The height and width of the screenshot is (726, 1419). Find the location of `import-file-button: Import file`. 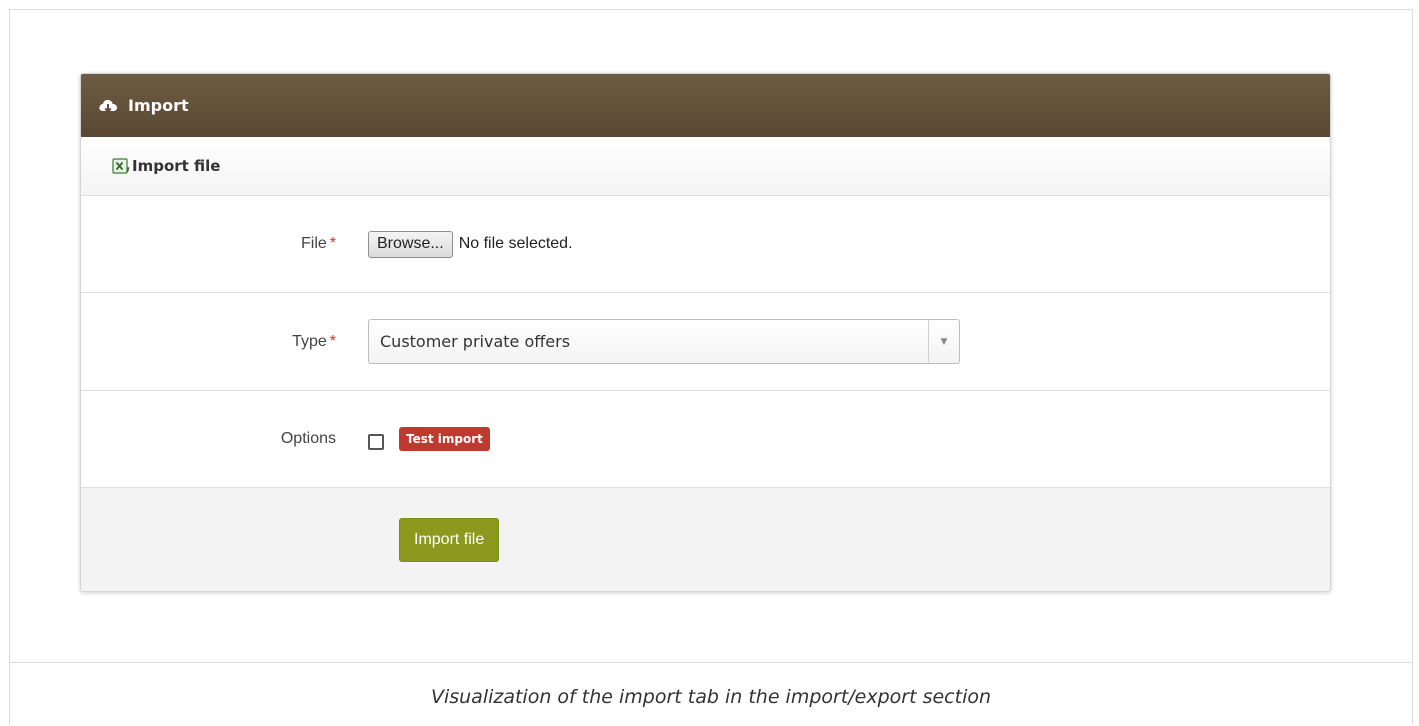

import-file-button: Import file is located at coordinates (449, 539).